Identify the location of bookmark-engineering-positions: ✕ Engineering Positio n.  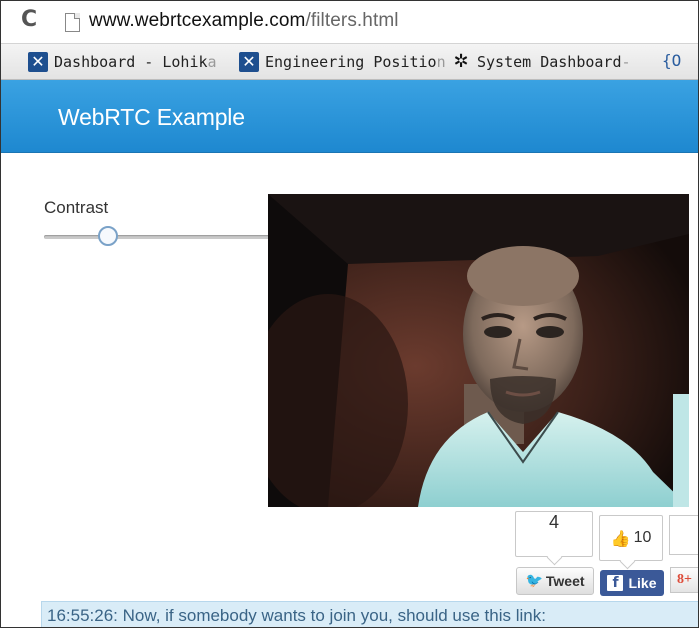
(342, 62).